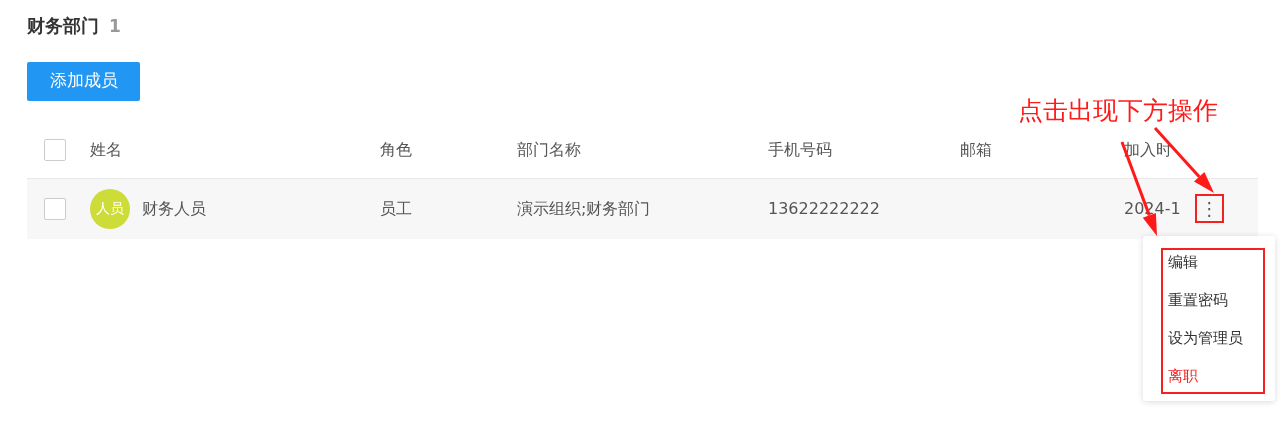 This screenshot has width=1282, height=431. I want to click on member-count: 1, so click(115, 26).